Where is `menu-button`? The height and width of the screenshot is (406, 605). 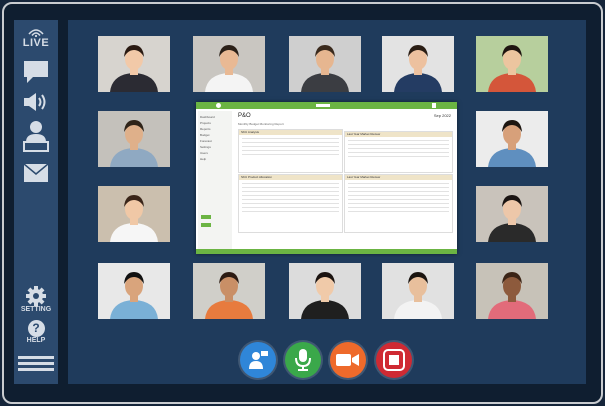
menu-button is located at coordinates (36, 364).